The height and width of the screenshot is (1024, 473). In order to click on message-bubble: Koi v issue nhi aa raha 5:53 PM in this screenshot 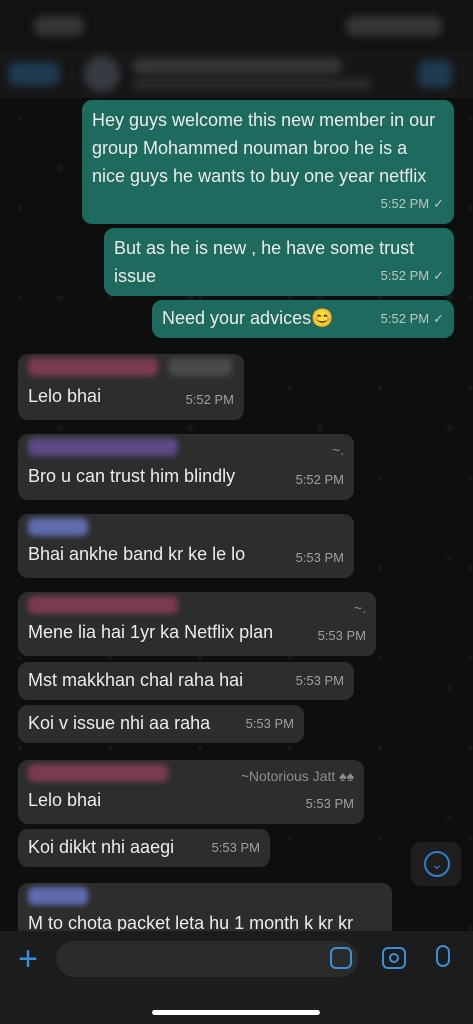, I will do `click(161, 724)`.